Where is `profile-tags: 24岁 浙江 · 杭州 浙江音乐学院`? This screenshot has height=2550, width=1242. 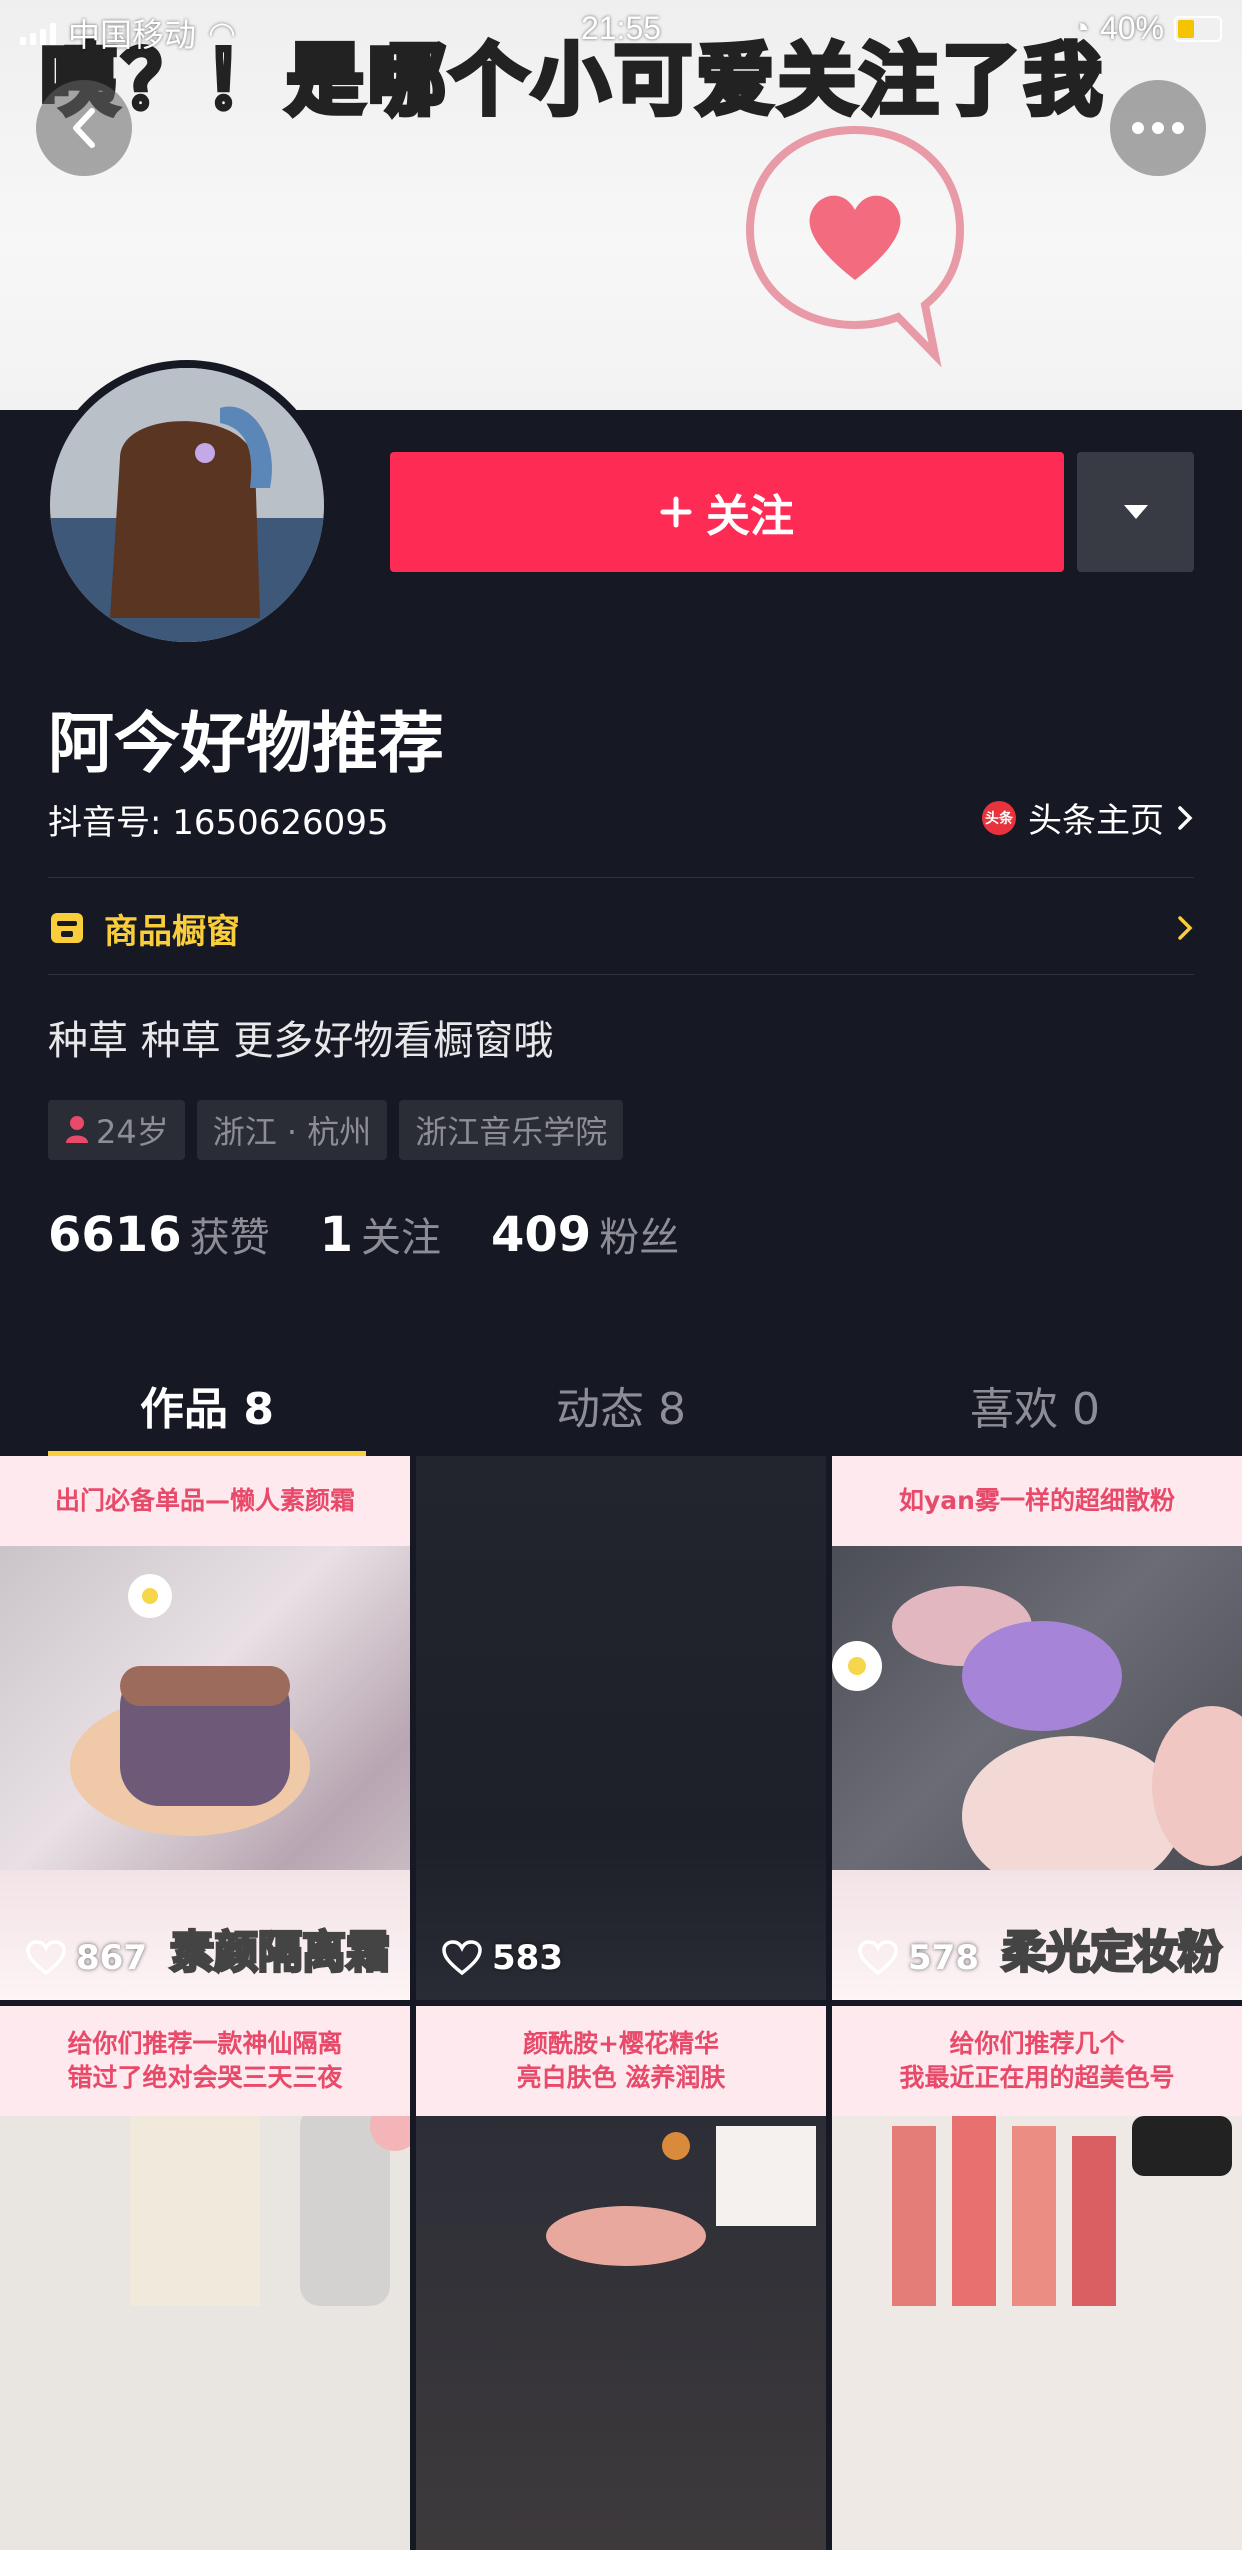
profile-tags: 24岁 浙江 · 杭州 浙江音乐学院 is located at coordinates (336, 1130).